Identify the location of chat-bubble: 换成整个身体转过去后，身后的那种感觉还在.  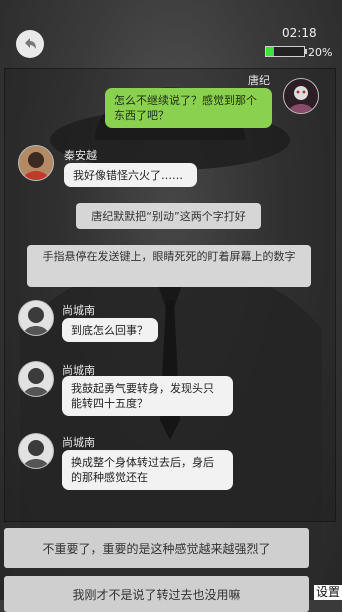
(147, 470).